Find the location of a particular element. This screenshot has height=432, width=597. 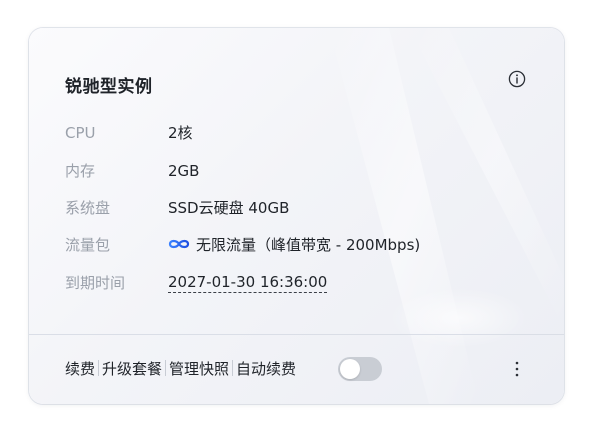

spec-row-expiry: 到期时间 2027-01-30 16:36:00 is located at coordinates (295, 283).